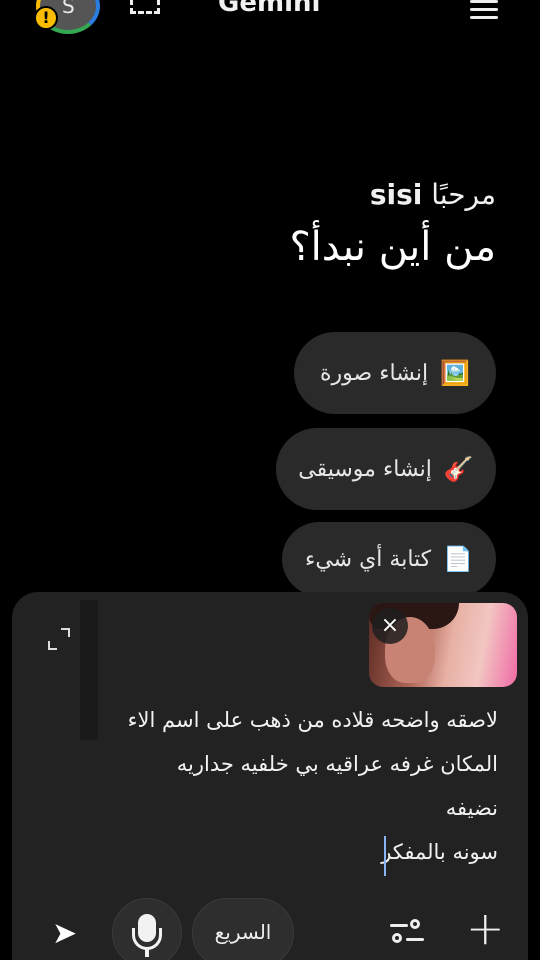  Describe the element at coordinates (243, 929) in the screenshot. I see `mode-selector-button: السريع` at that location.